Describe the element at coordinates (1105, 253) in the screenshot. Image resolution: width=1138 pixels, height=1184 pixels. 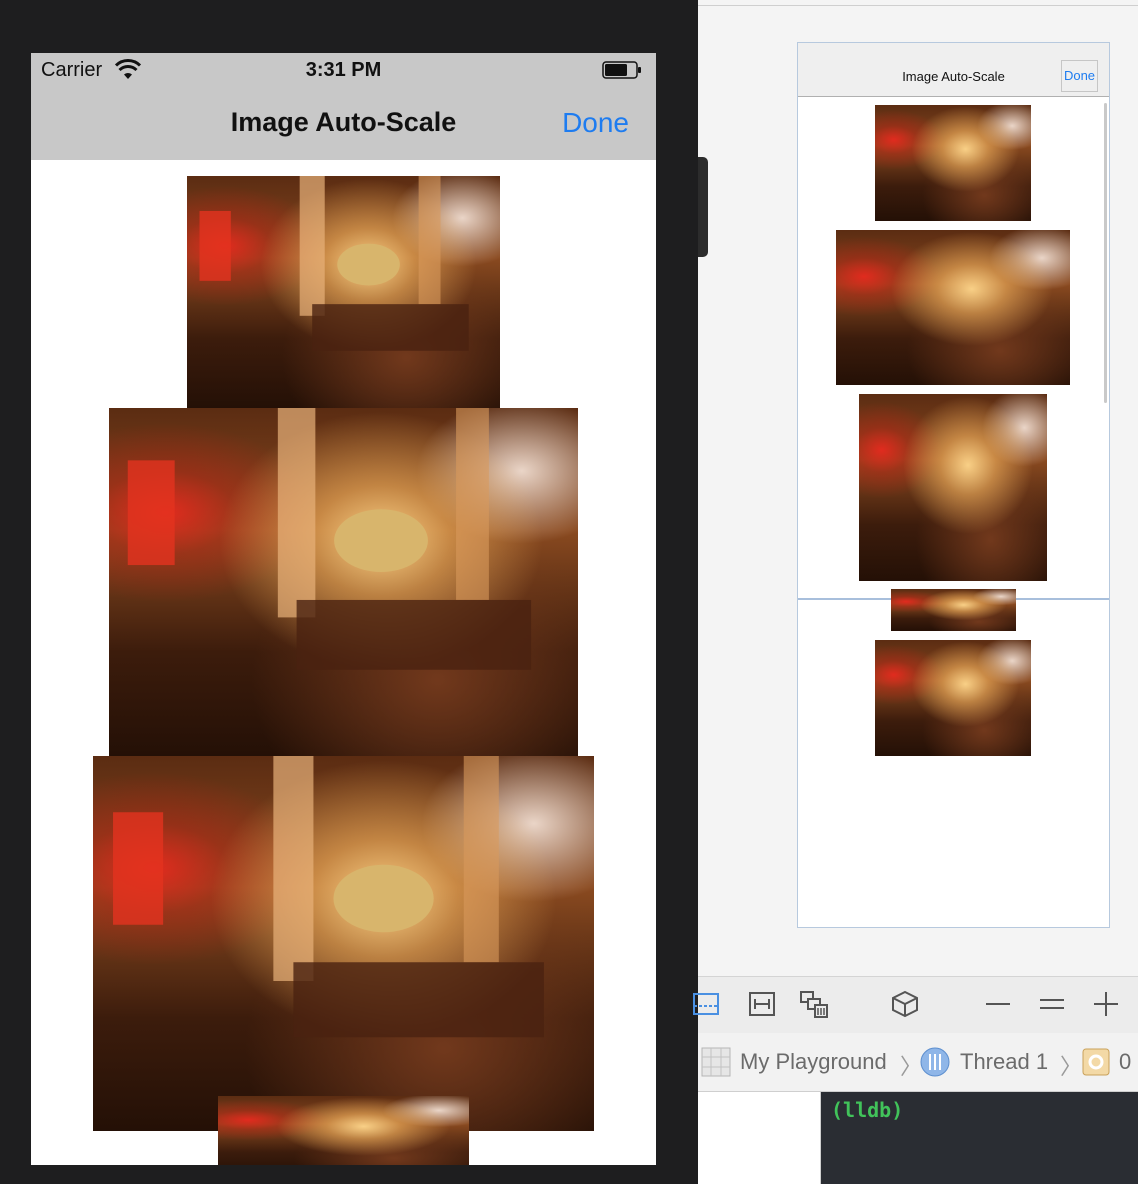
I see `scrollbar` at that location.